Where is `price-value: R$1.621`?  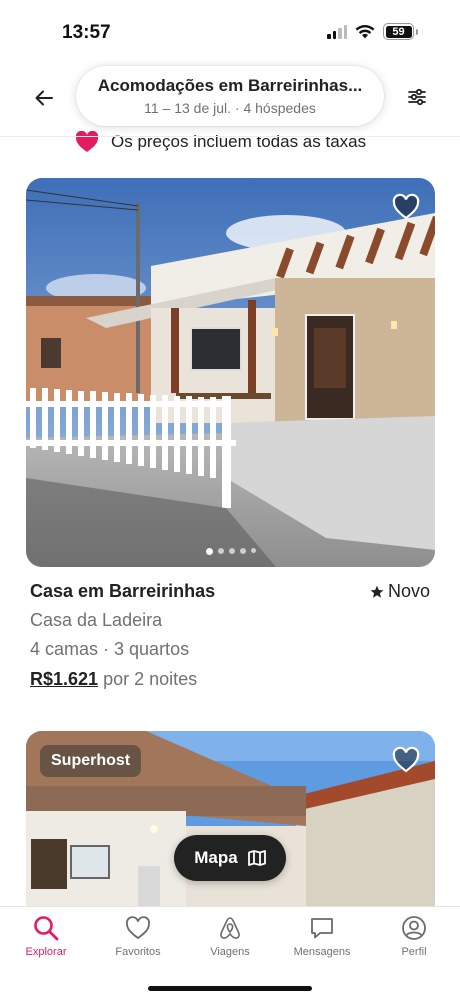 price-value: R$1.621 is located at coordinates (64, 679).